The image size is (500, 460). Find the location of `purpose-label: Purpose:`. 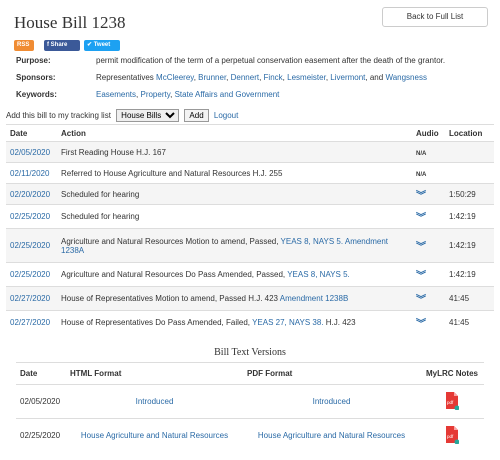

purpose-label: Purpose: is located at coordinates (33, 60).